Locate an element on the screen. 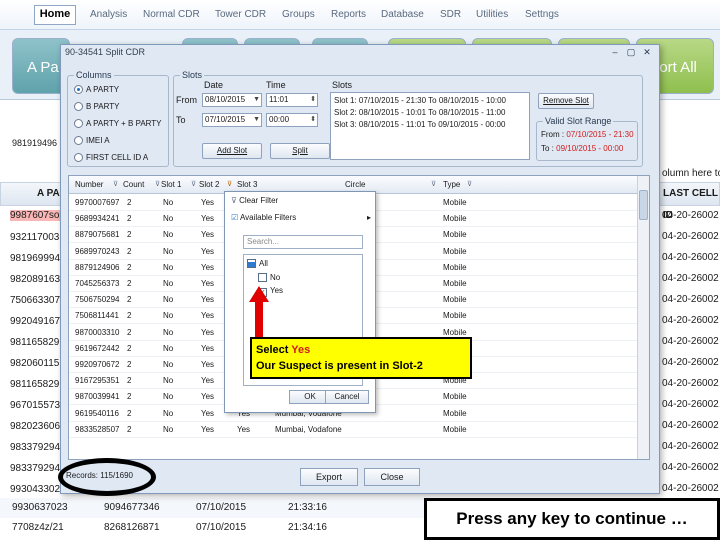 This screenshot has height=540, width=720. tree-item-no: No is located at coordinates (269, 277).